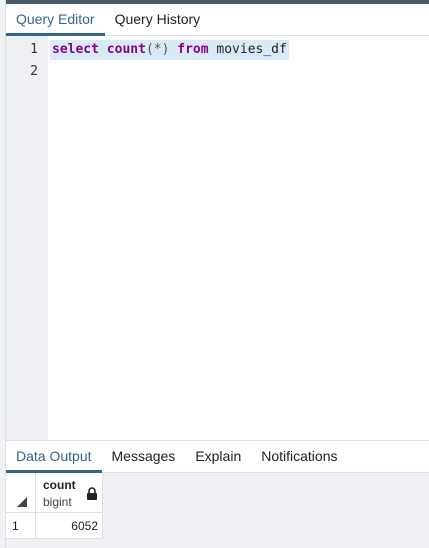 This screenshot has width=429, height=548. Describe the element at coordinates (92, 493) in the screenshot. I see `lock-icon` at that location.